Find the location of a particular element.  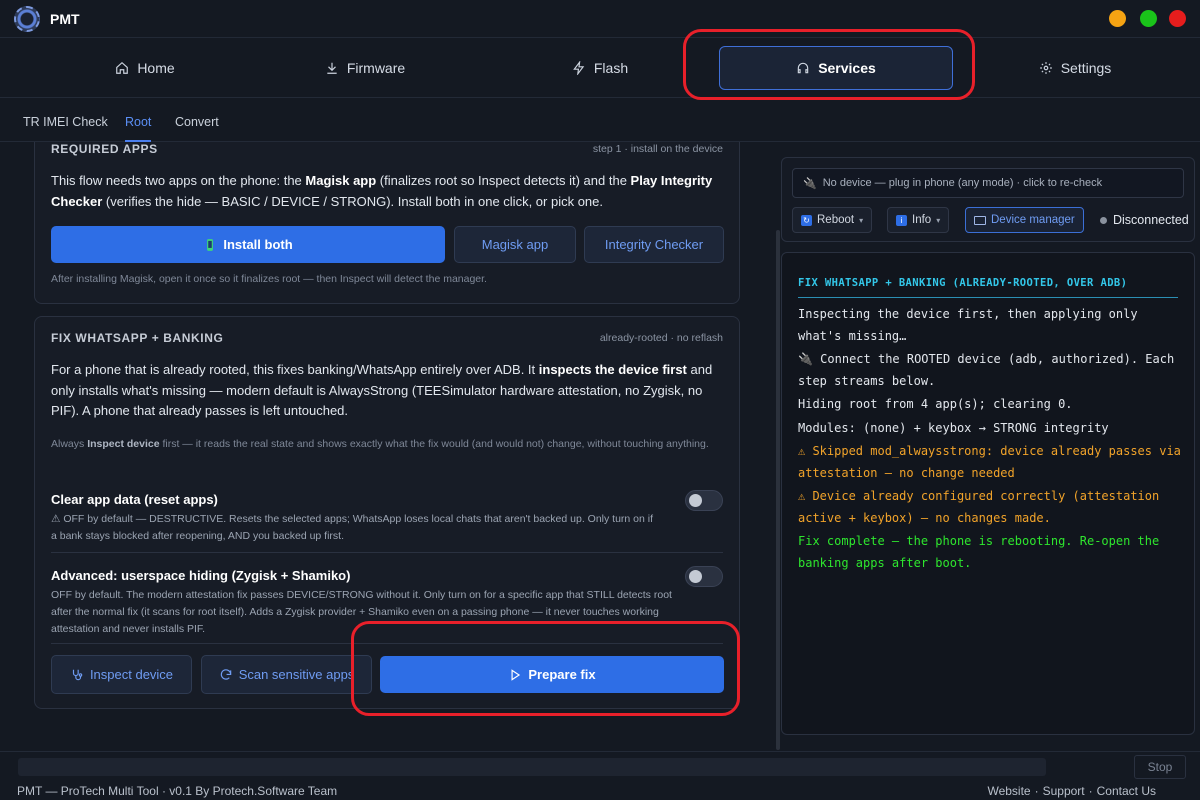

play-icon is located at coordinates (516, 674).